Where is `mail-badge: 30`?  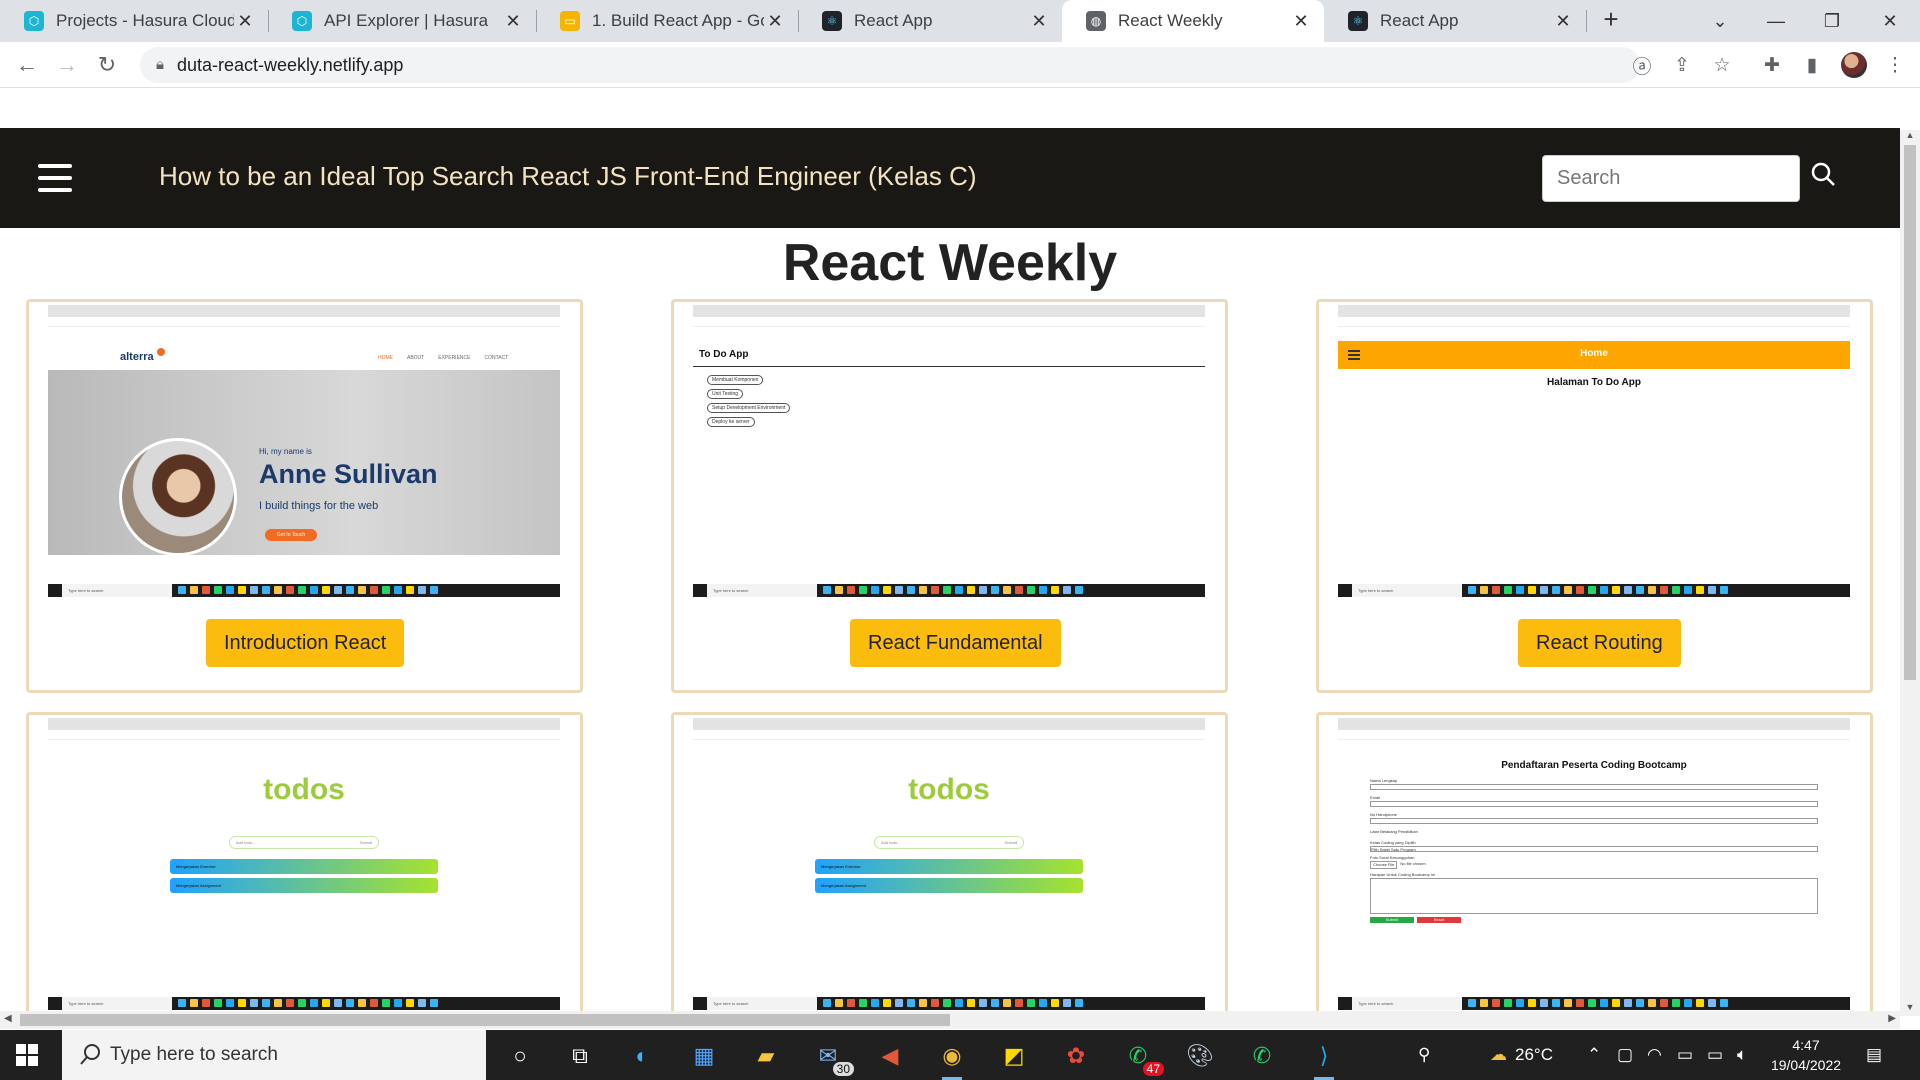 mail-badge: 30 is located at coordinates (843, 1069).